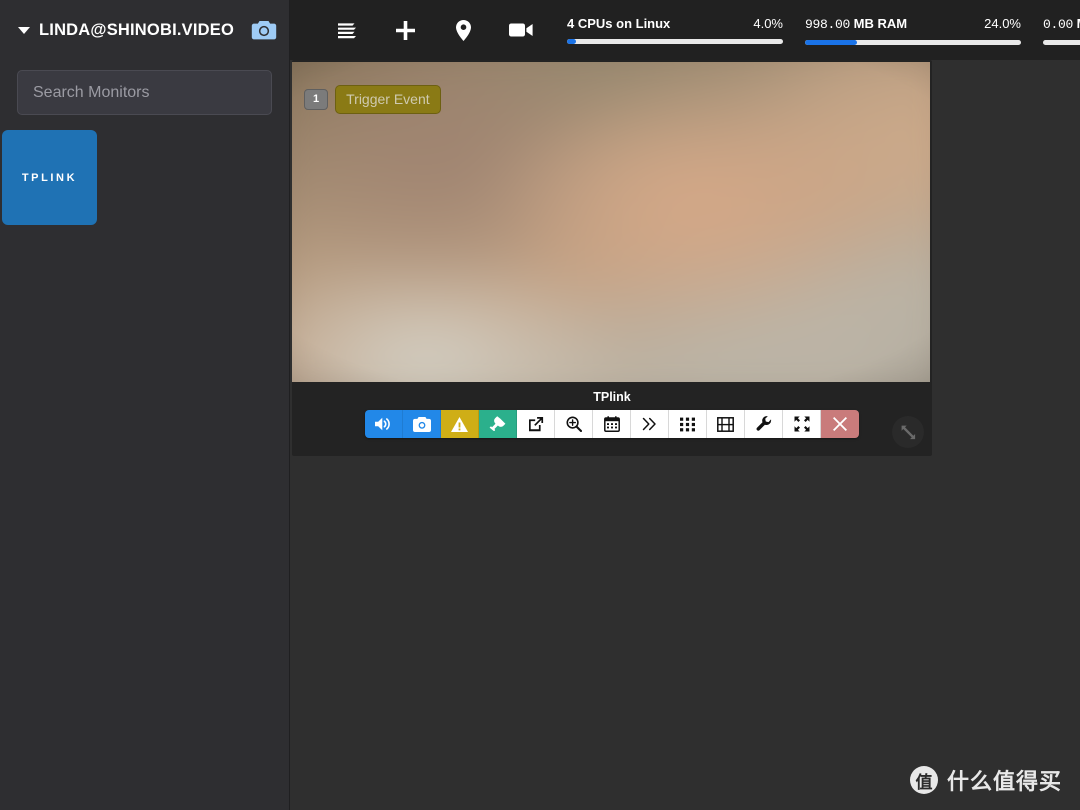 This screenshot has height=810, width=1080. What do you see at coordinates (136, 29) in the screenshot?
I see `brand-title: LINDA@SHINOBI.VIDEO` at bounding box center [136, 29].